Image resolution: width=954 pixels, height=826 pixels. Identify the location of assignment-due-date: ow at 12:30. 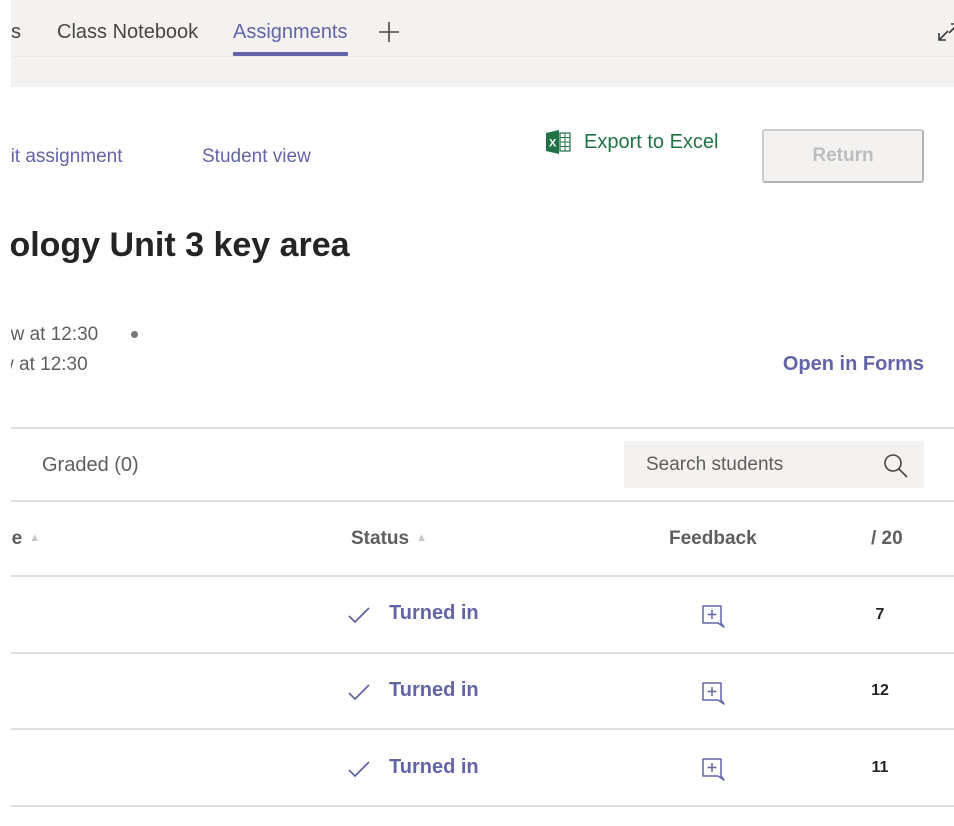
(49, 334).